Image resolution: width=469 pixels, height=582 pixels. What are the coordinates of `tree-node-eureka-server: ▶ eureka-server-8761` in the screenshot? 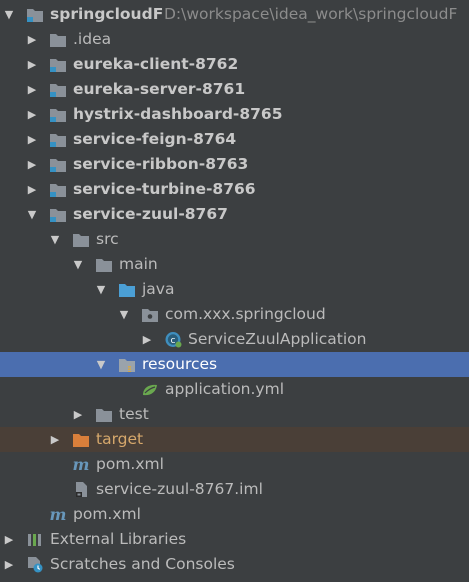 It's located at (234, 89).